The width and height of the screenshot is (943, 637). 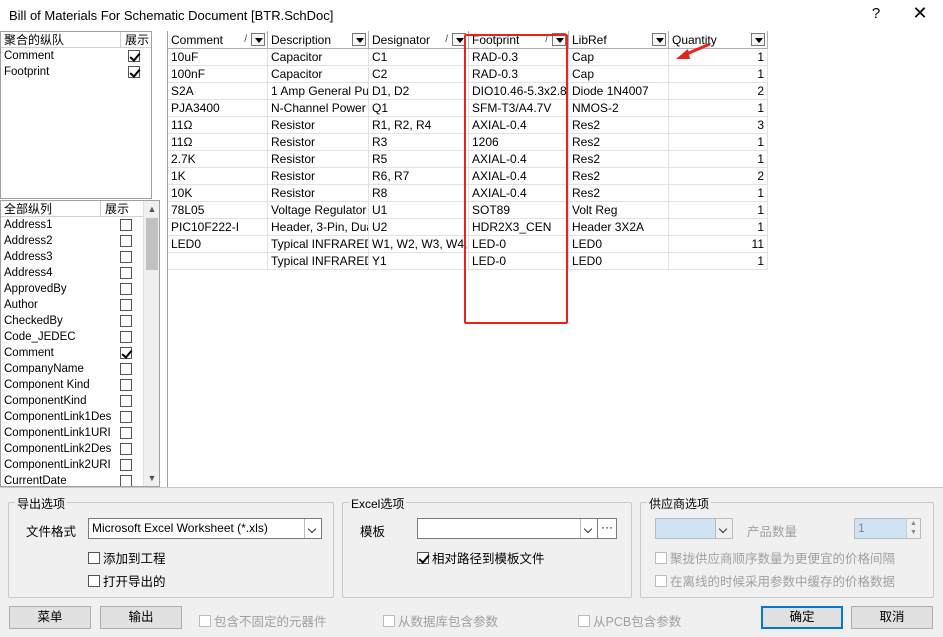 What do you see at coordinates (80, 289) in the screenshot?
I see `list-item: ApprovedBy` at bounding box center [80, 289].